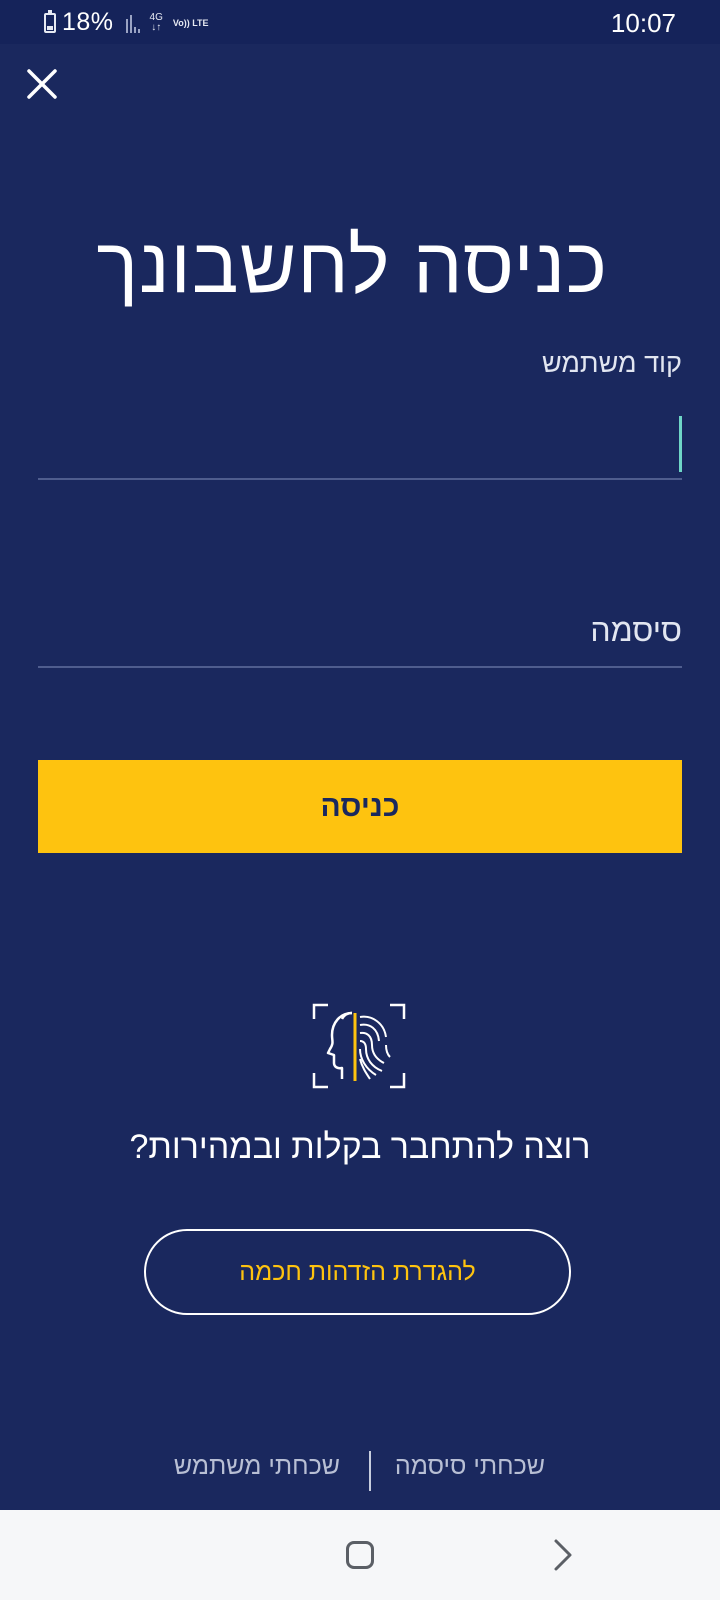  Describe the element at coordinates (643, 23) in the screenshot. I see `status-time: 10:07` at that location.